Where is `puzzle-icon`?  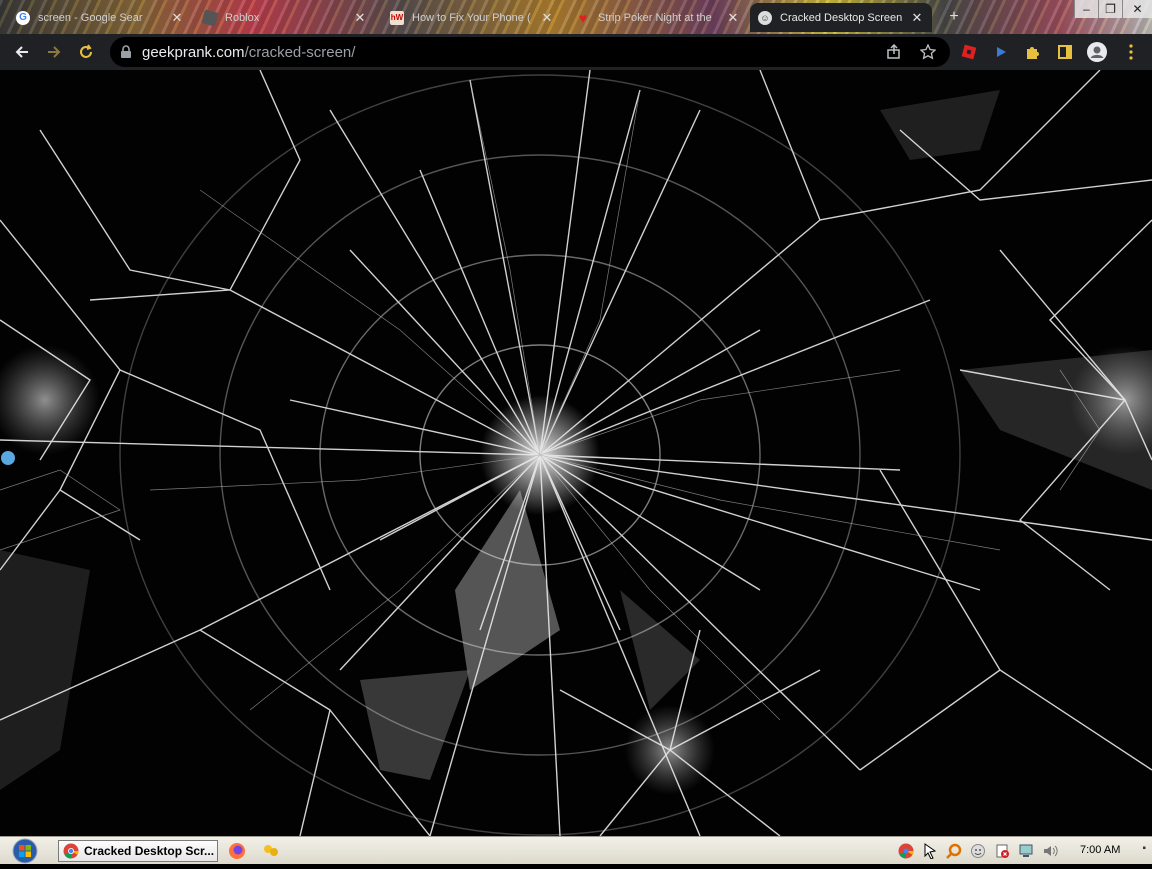 puzzle-icon is located at coordinates (1033, 53).